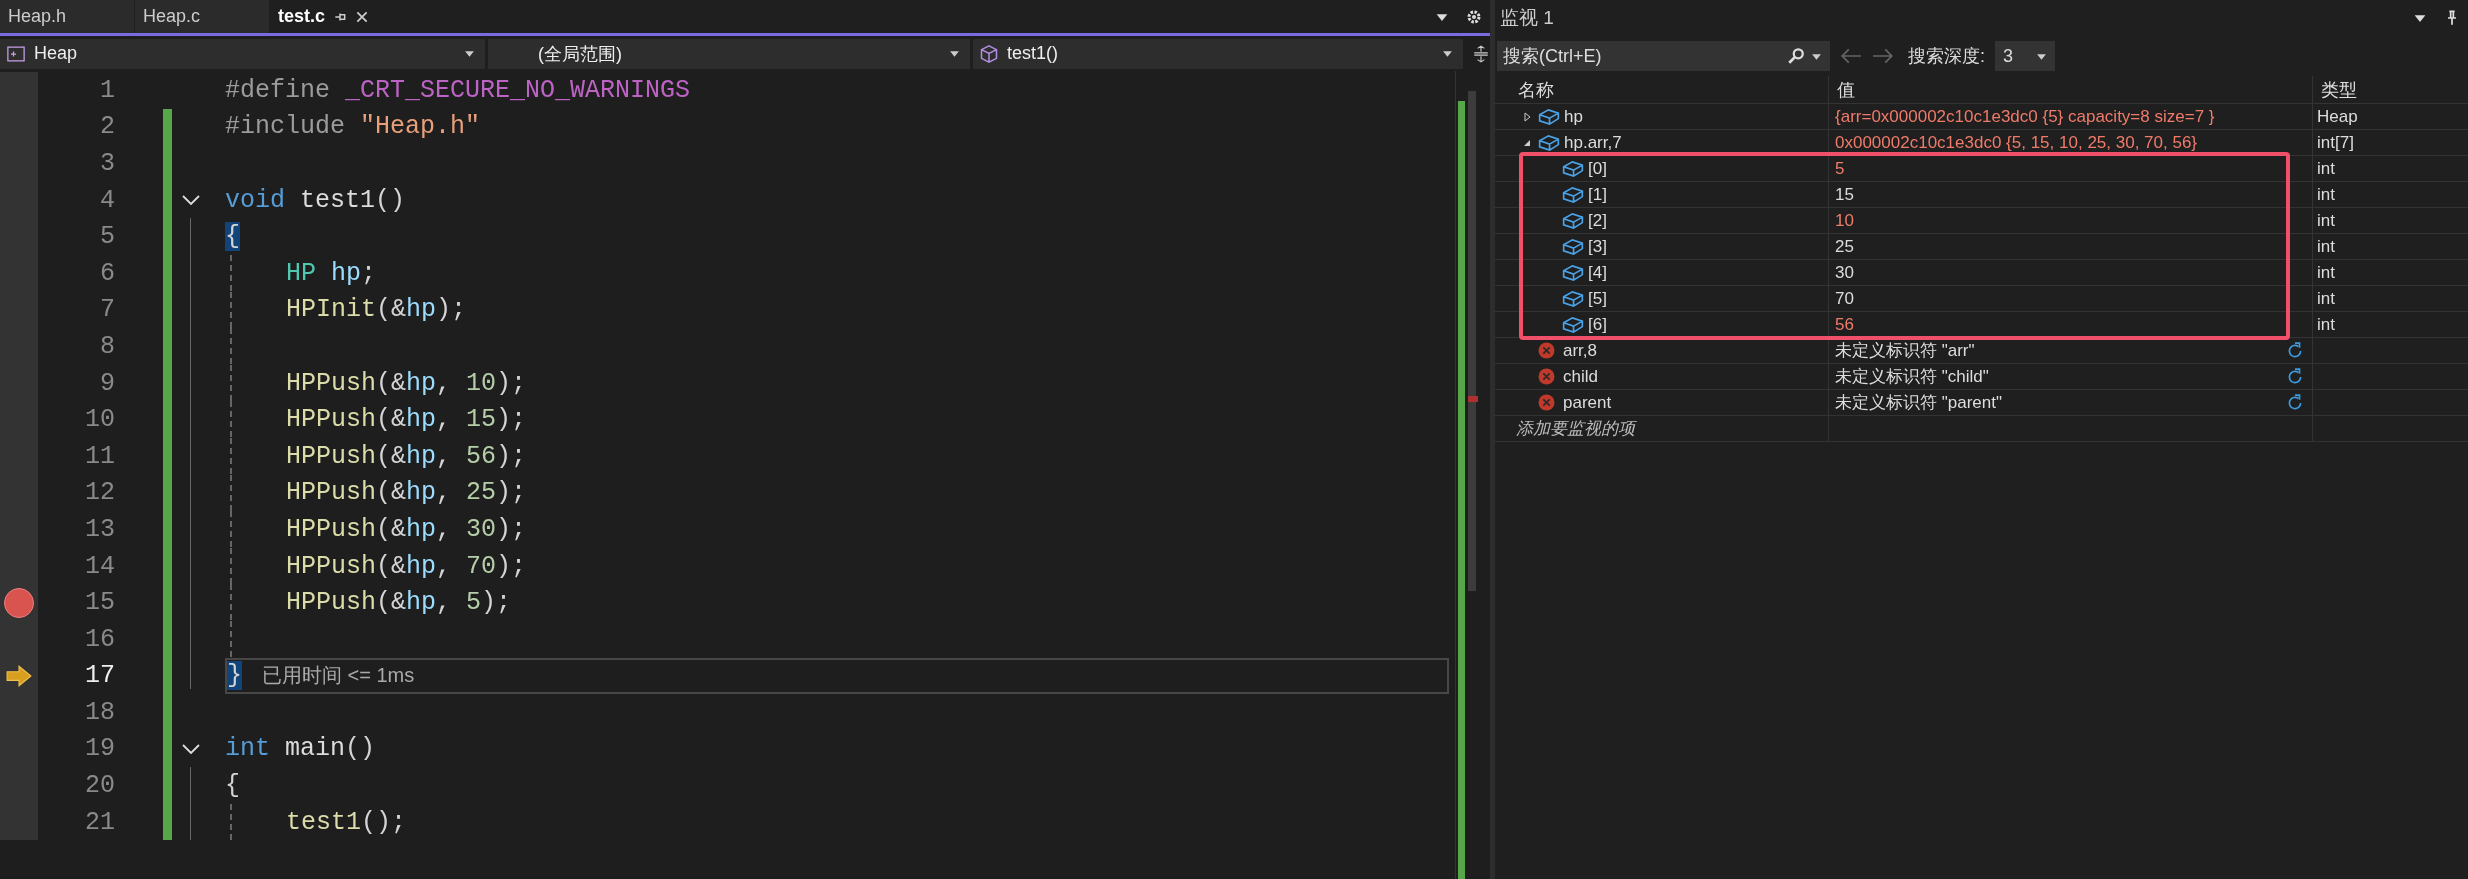 The image size is (2468, 879). I want to click on column-header: 值, so click(2071, 89).